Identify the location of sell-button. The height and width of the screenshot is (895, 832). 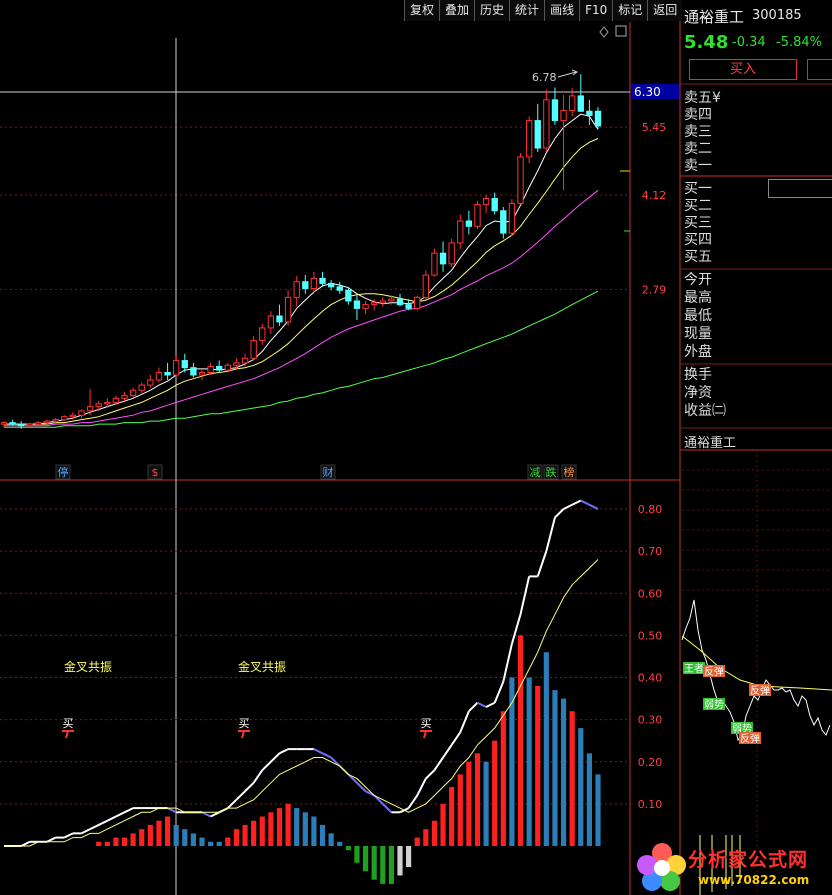
(819, 69).